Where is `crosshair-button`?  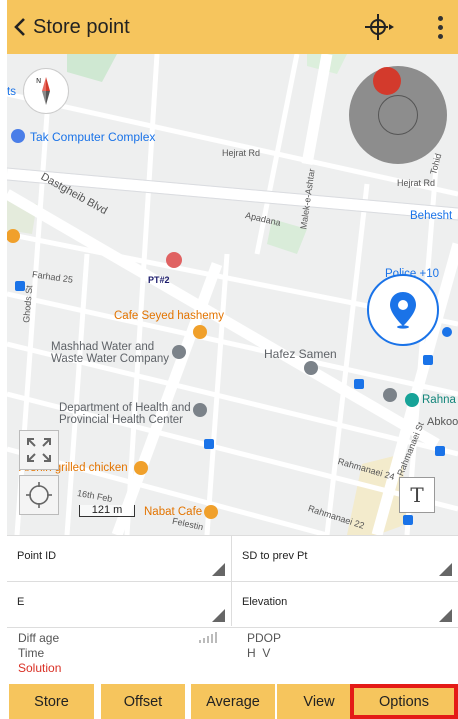 crosshair-button is located at coordinates (380, 27).